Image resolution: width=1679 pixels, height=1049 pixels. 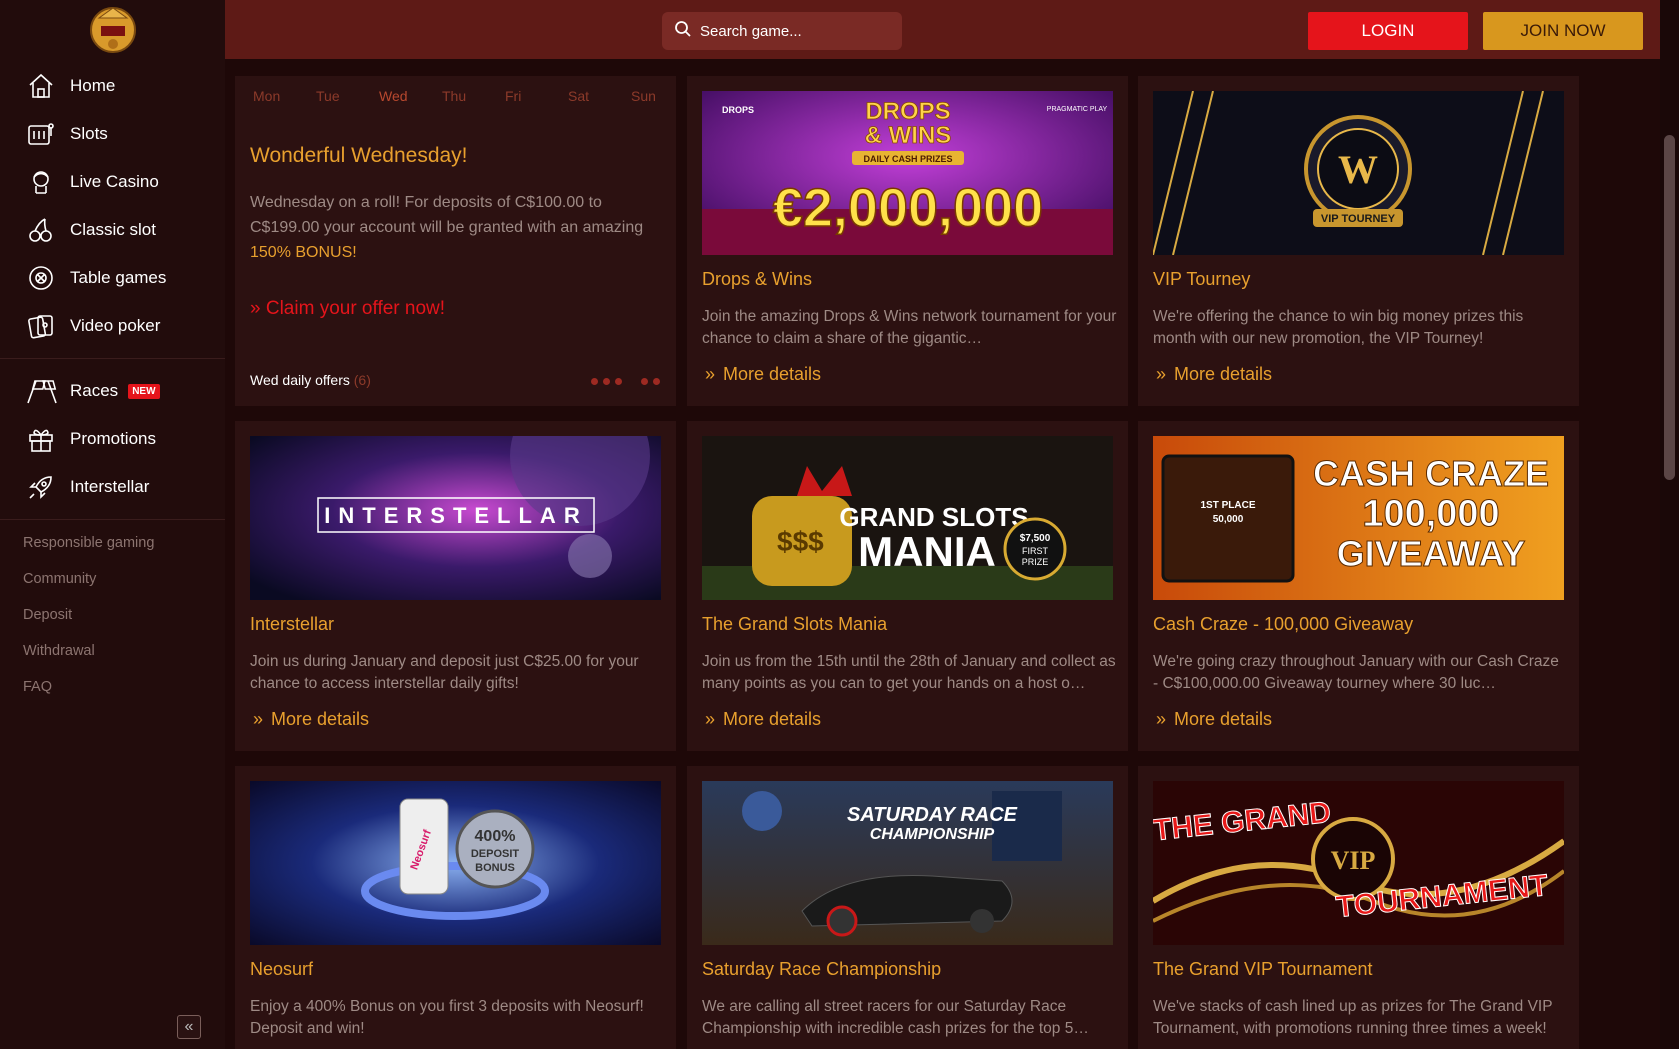 I want to click on nav-live-casino: Live Casino, so click(x=112, y=182).